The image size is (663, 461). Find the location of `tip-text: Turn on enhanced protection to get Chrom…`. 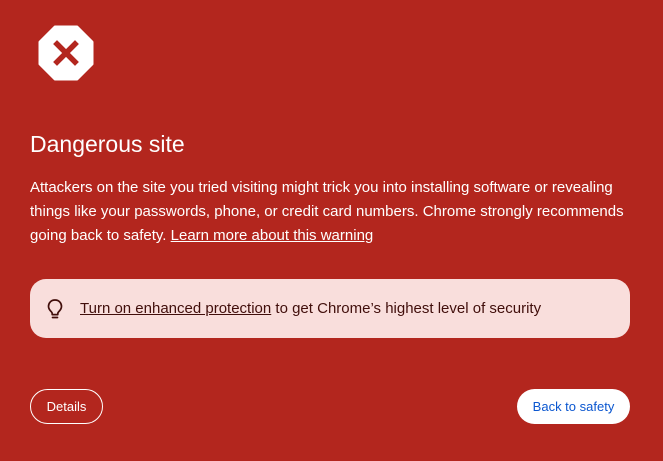

tip-text: Turn on enhanced protection to get Chrom… is located at coordinates (310, 308).